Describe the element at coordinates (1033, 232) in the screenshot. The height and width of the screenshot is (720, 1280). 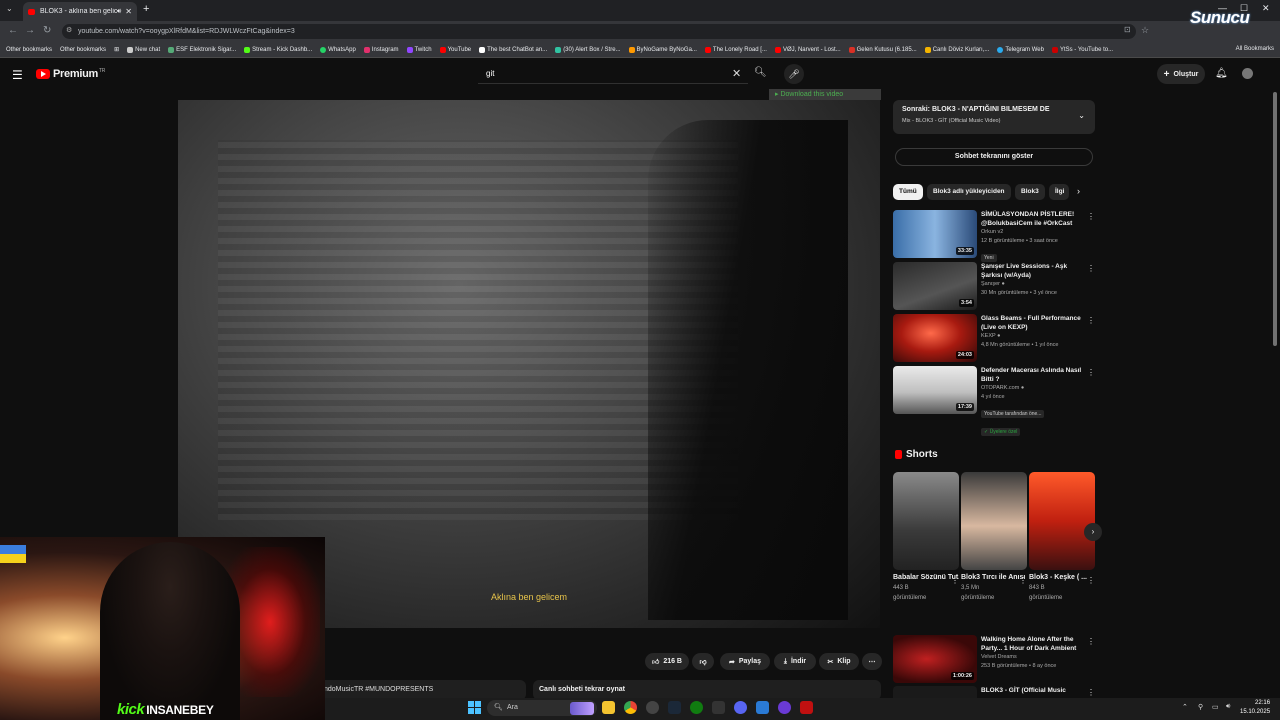
I see `channel-name: Orkun v2` at that location.